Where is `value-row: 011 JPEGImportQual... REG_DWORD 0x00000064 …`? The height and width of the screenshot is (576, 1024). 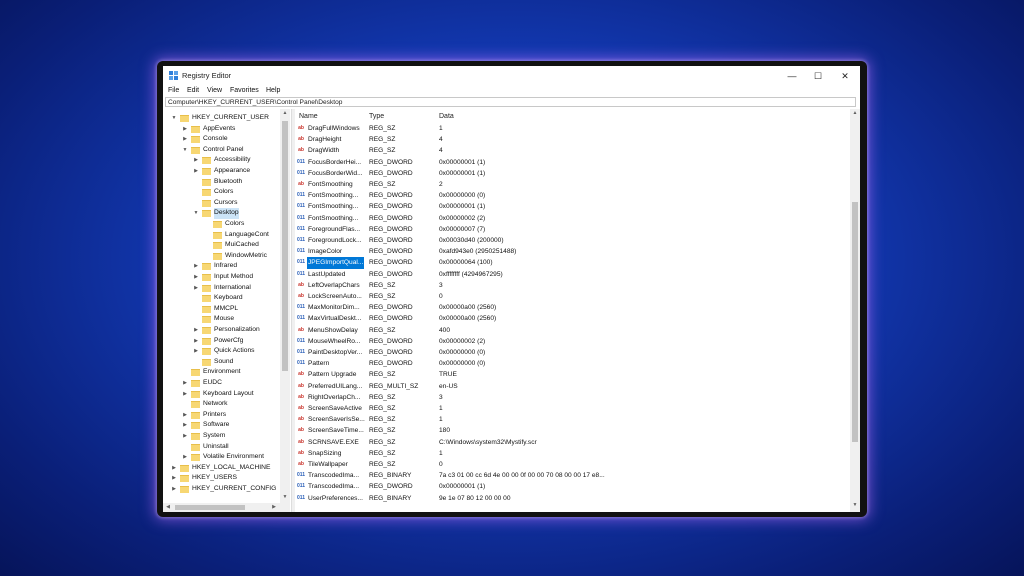
value-row: 011 JPEGImportQual... REG_DWORD 0x00000064 … is located at coordinates (572, 263).